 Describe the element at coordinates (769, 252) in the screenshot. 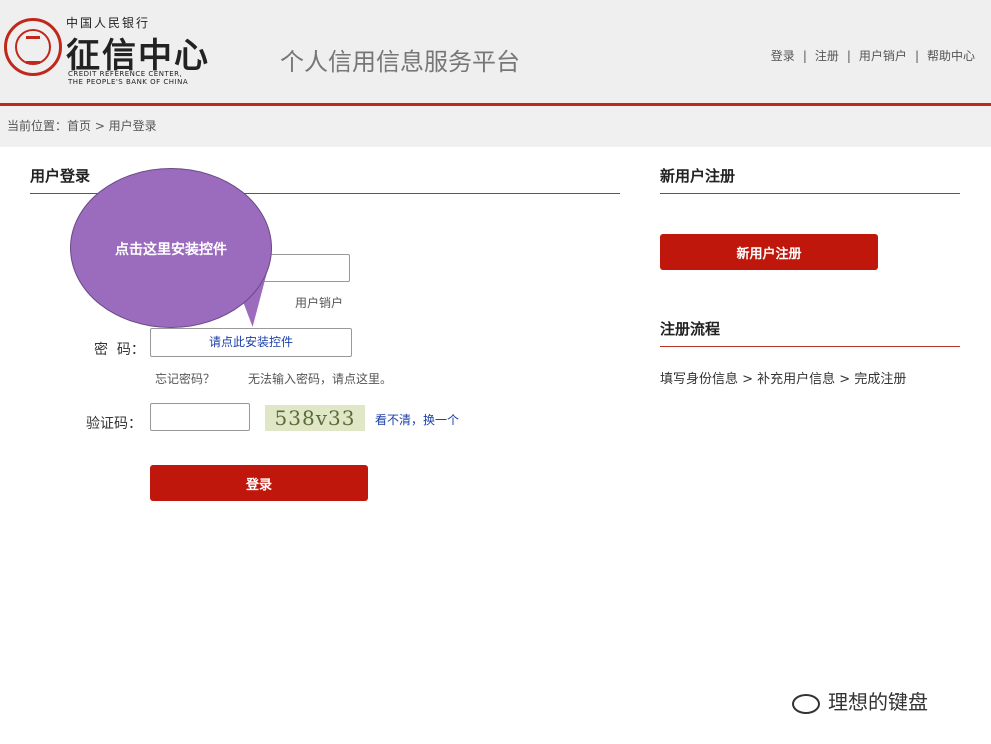

I see `new-user-register-button: 新用户注册` at that location.